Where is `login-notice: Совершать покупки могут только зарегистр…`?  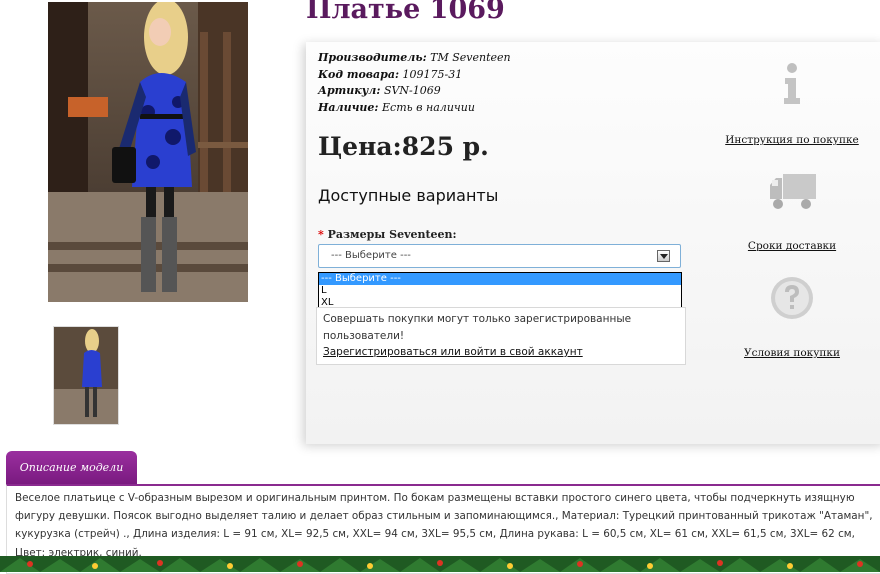
login-notice: Совершать покупки могут только зарегистр… is located at coordinates (501, 336).